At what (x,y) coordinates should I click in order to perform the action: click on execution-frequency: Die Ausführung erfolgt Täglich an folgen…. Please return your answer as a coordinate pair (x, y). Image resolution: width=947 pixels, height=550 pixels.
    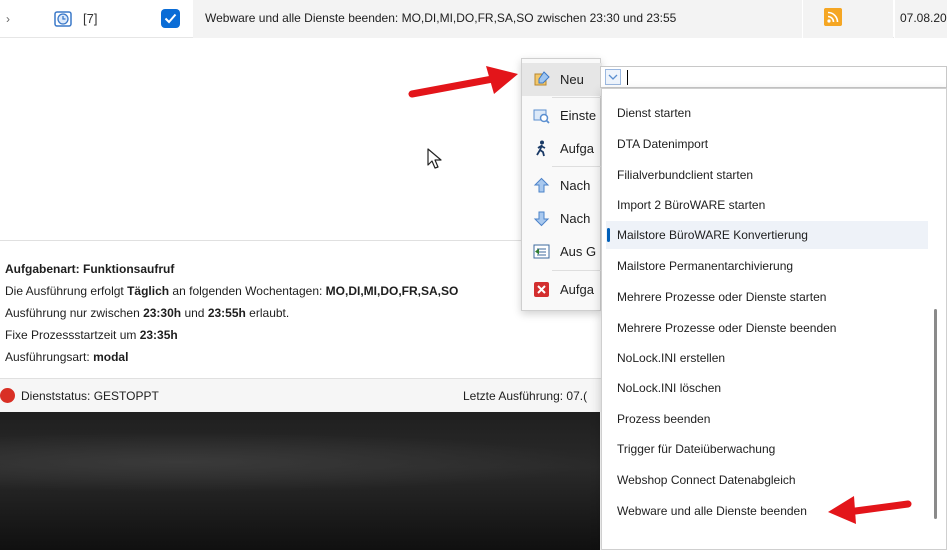
    Looking at the image, I should click on (232, 291).